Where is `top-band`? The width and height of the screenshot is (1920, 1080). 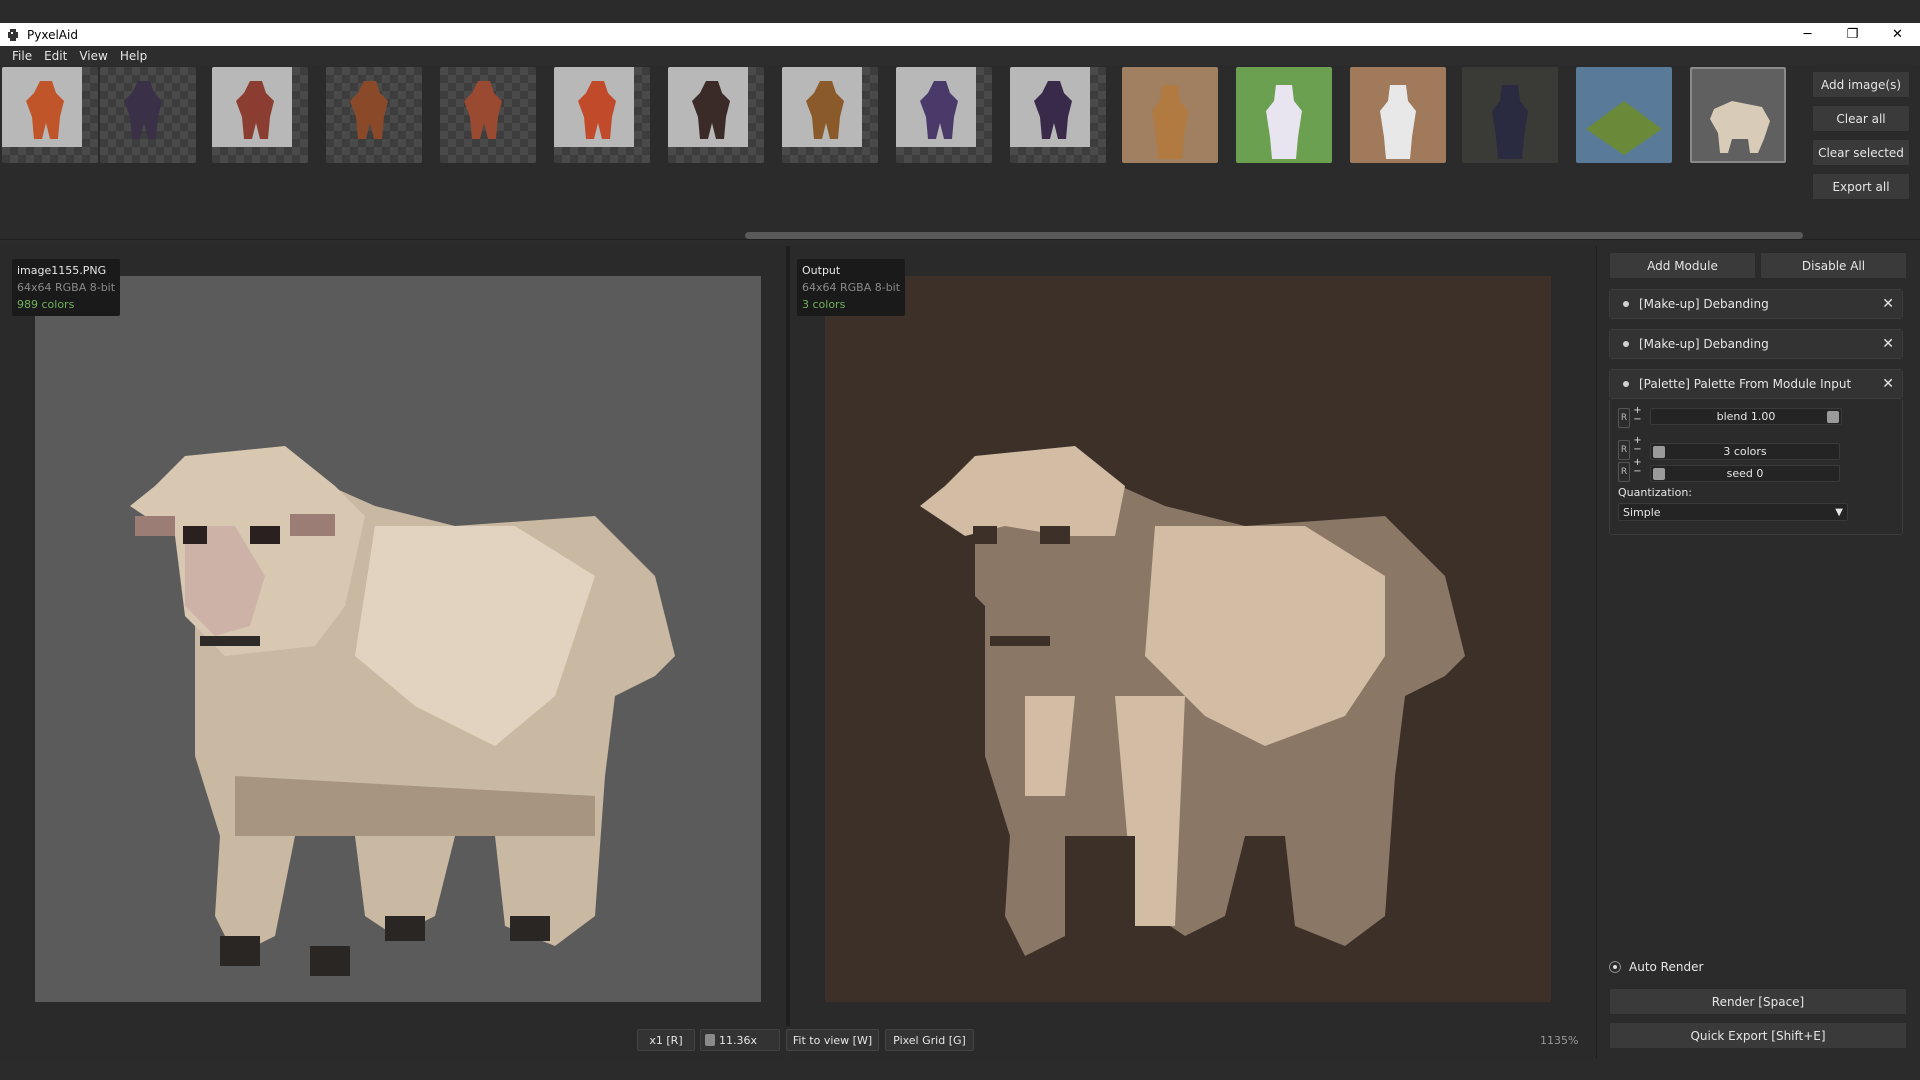
top-band is located at coordinates (960, 11).